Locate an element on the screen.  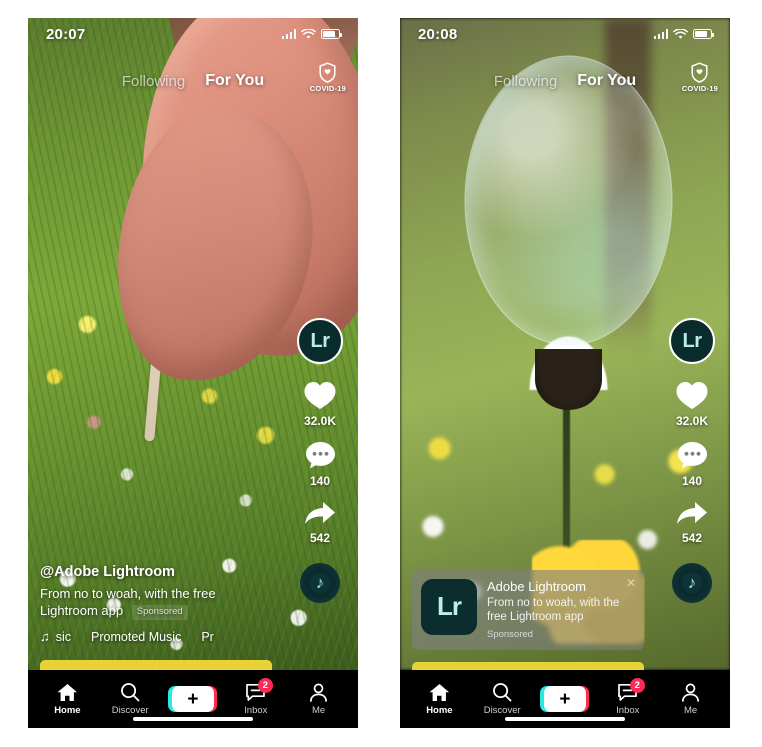
sponsored-badge: Sponsored is located at coordinates (159, 612).